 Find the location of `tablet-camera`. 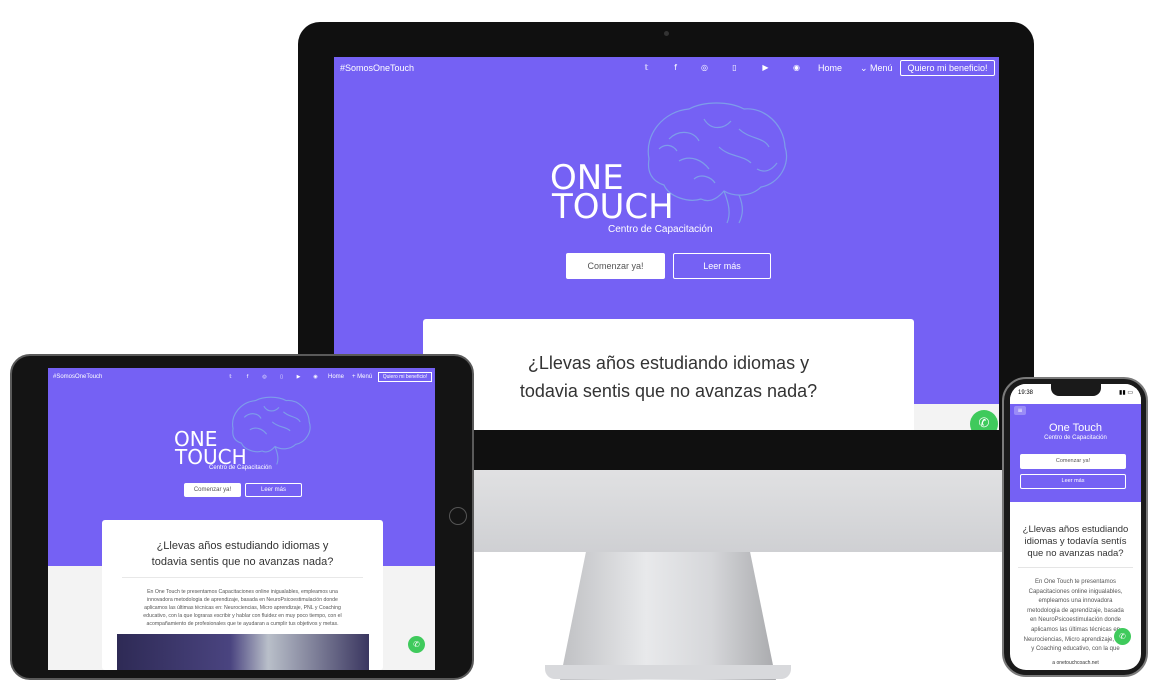

tablet-camera is located at coordinates (458, 516).